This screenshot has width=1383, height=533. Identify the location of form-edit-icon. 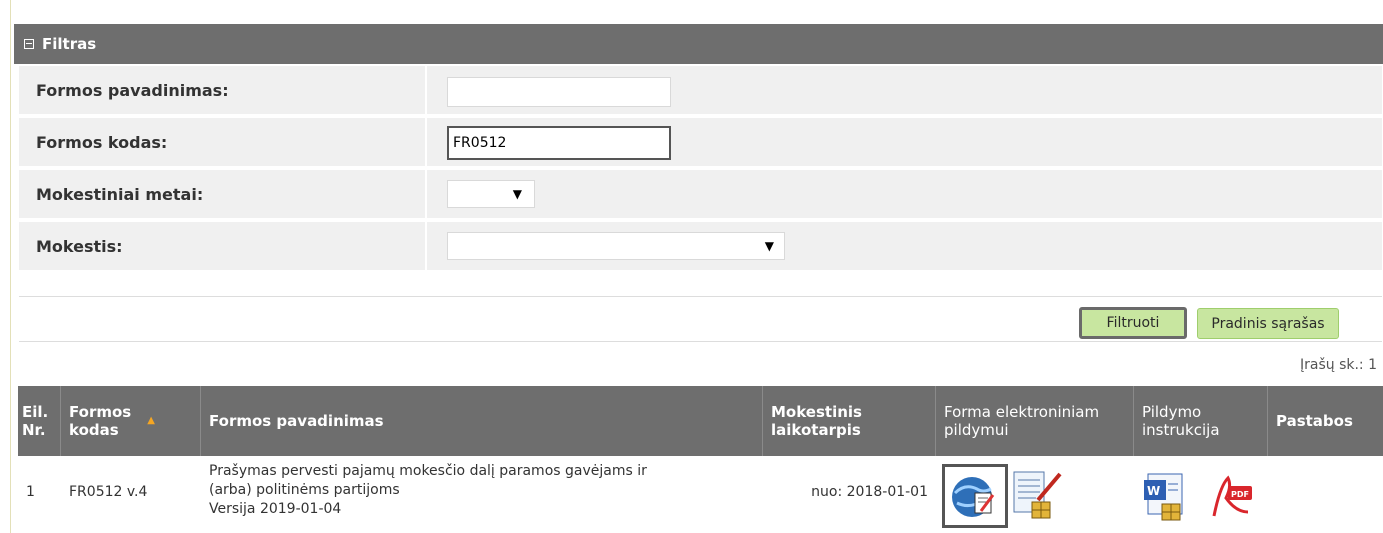
(1038, 497).